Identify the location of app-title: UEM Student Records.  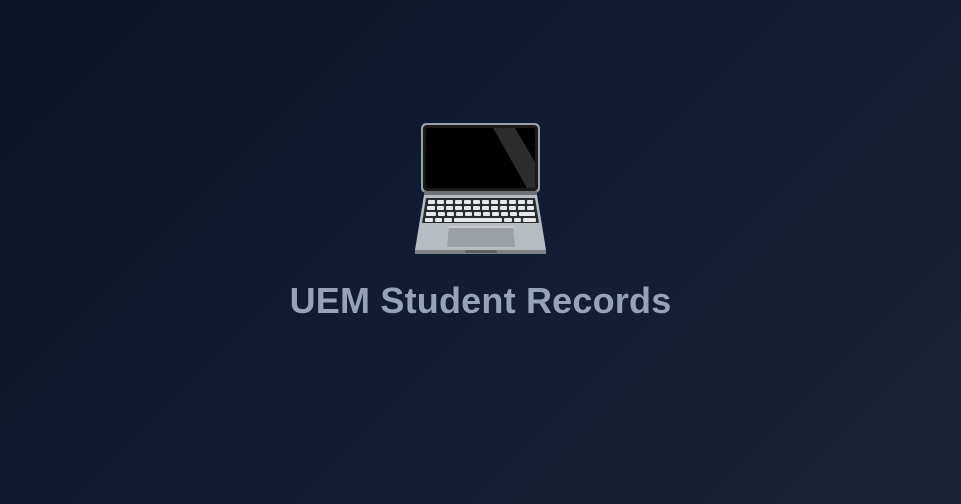
(480, 300).